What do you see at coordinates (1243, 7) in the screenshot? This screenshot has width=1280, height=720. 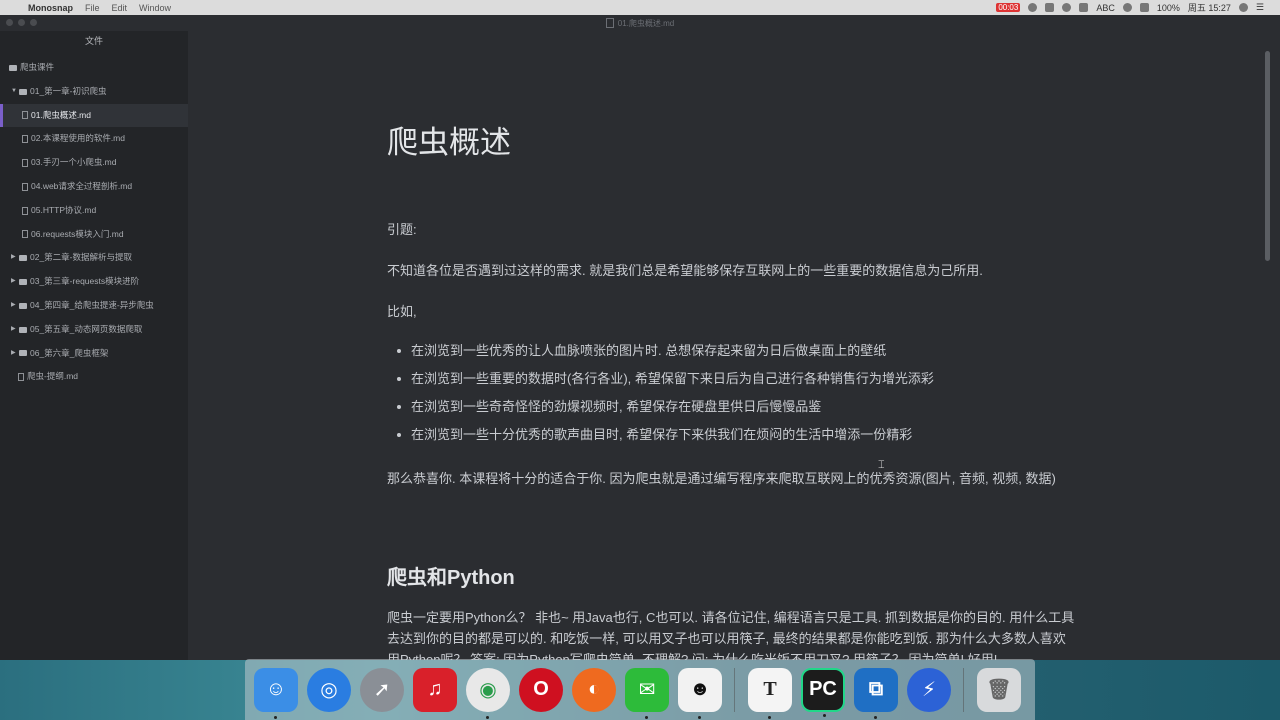 I see `siri-icon` at bounding box center [1243, 7].